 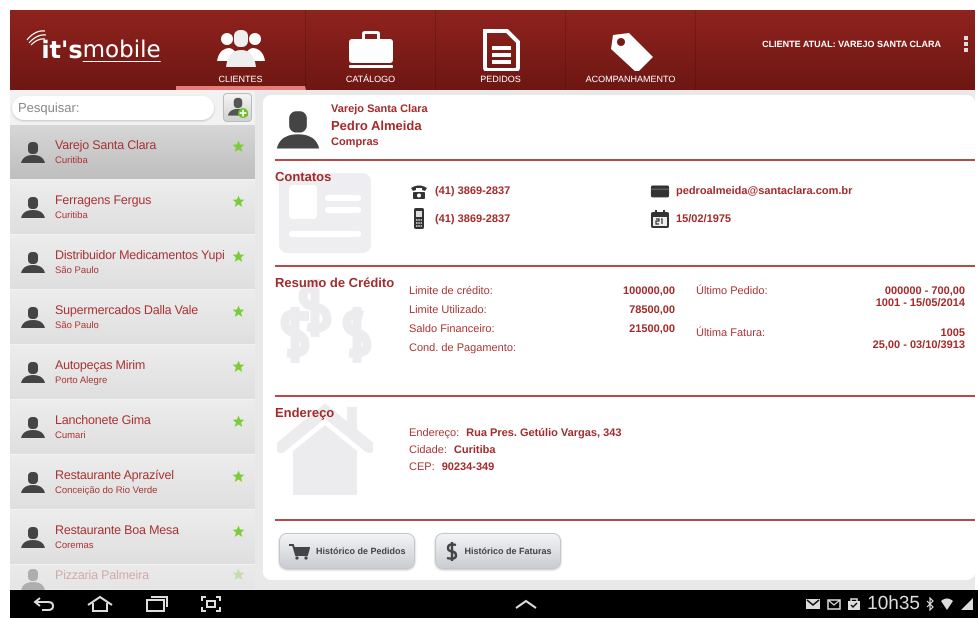 What do you see at coordinates (475, 450) in the screenshot?
I see `field-value: Curitiba` at bounding box center [475, 450].